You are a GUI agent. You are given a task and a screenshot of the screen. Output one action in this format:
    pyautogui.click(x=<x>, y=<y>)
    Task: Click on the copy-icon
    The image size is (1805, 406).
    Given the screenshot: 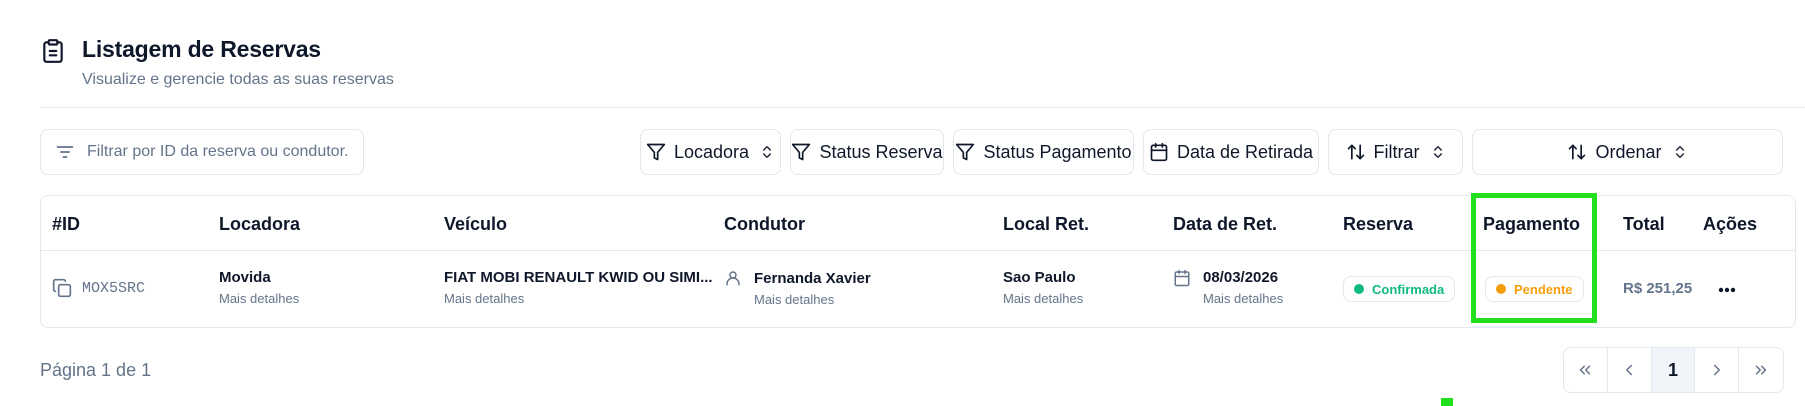 What is the action you would take?
    pyautogui.click(x=62, y=288)
    